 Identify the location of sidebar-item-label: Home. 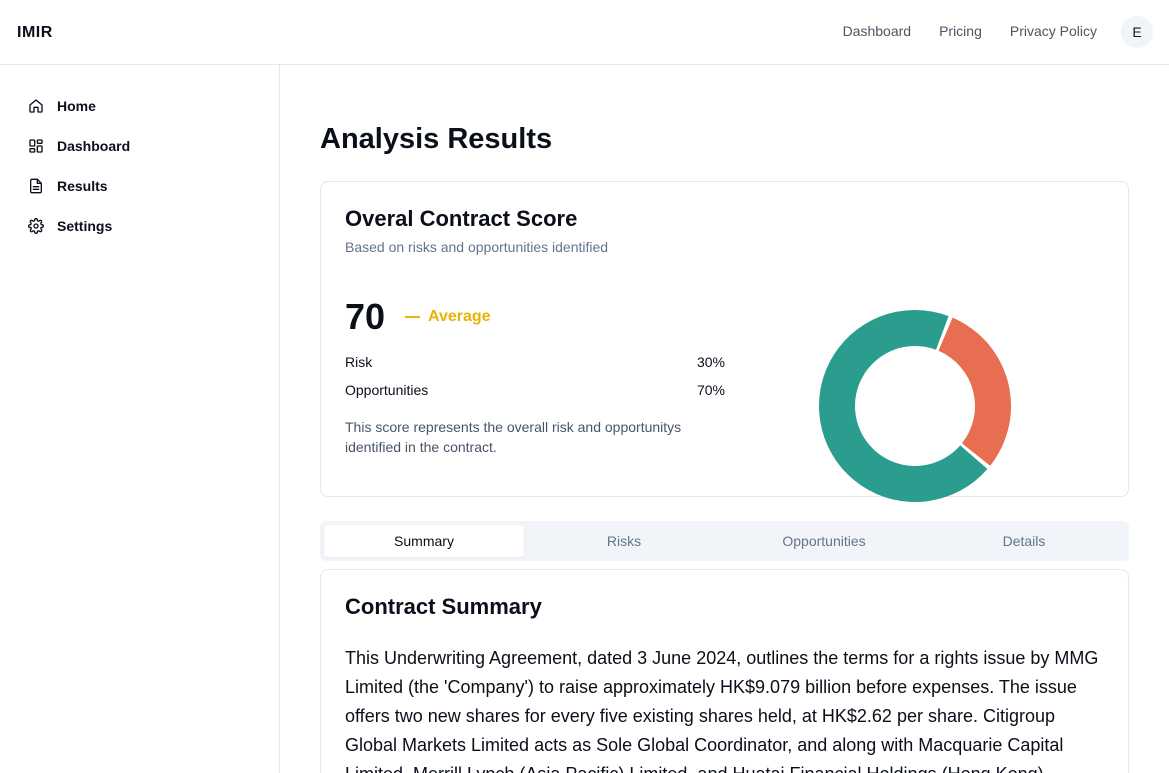
(76, 106).